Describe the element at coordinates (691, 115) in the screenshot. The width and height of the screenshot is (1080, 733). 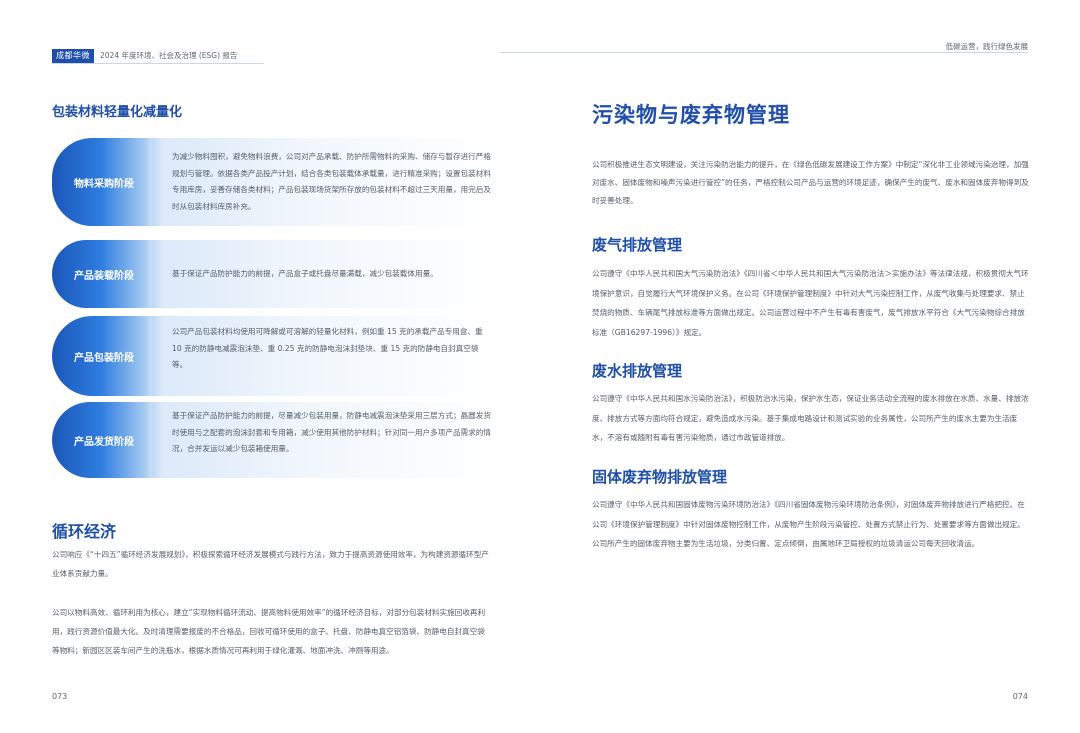
I see `page-title: 污染物与废弃物管理` at that location.